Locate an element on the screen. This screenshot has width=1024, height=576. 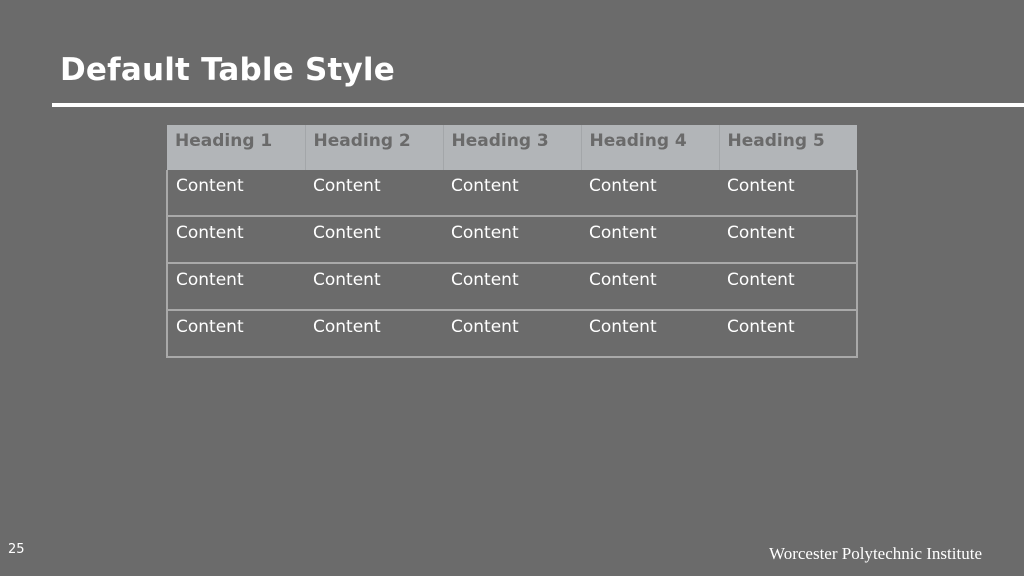
table-header-cell: Heading 3 is located at coordinates (511, 147).